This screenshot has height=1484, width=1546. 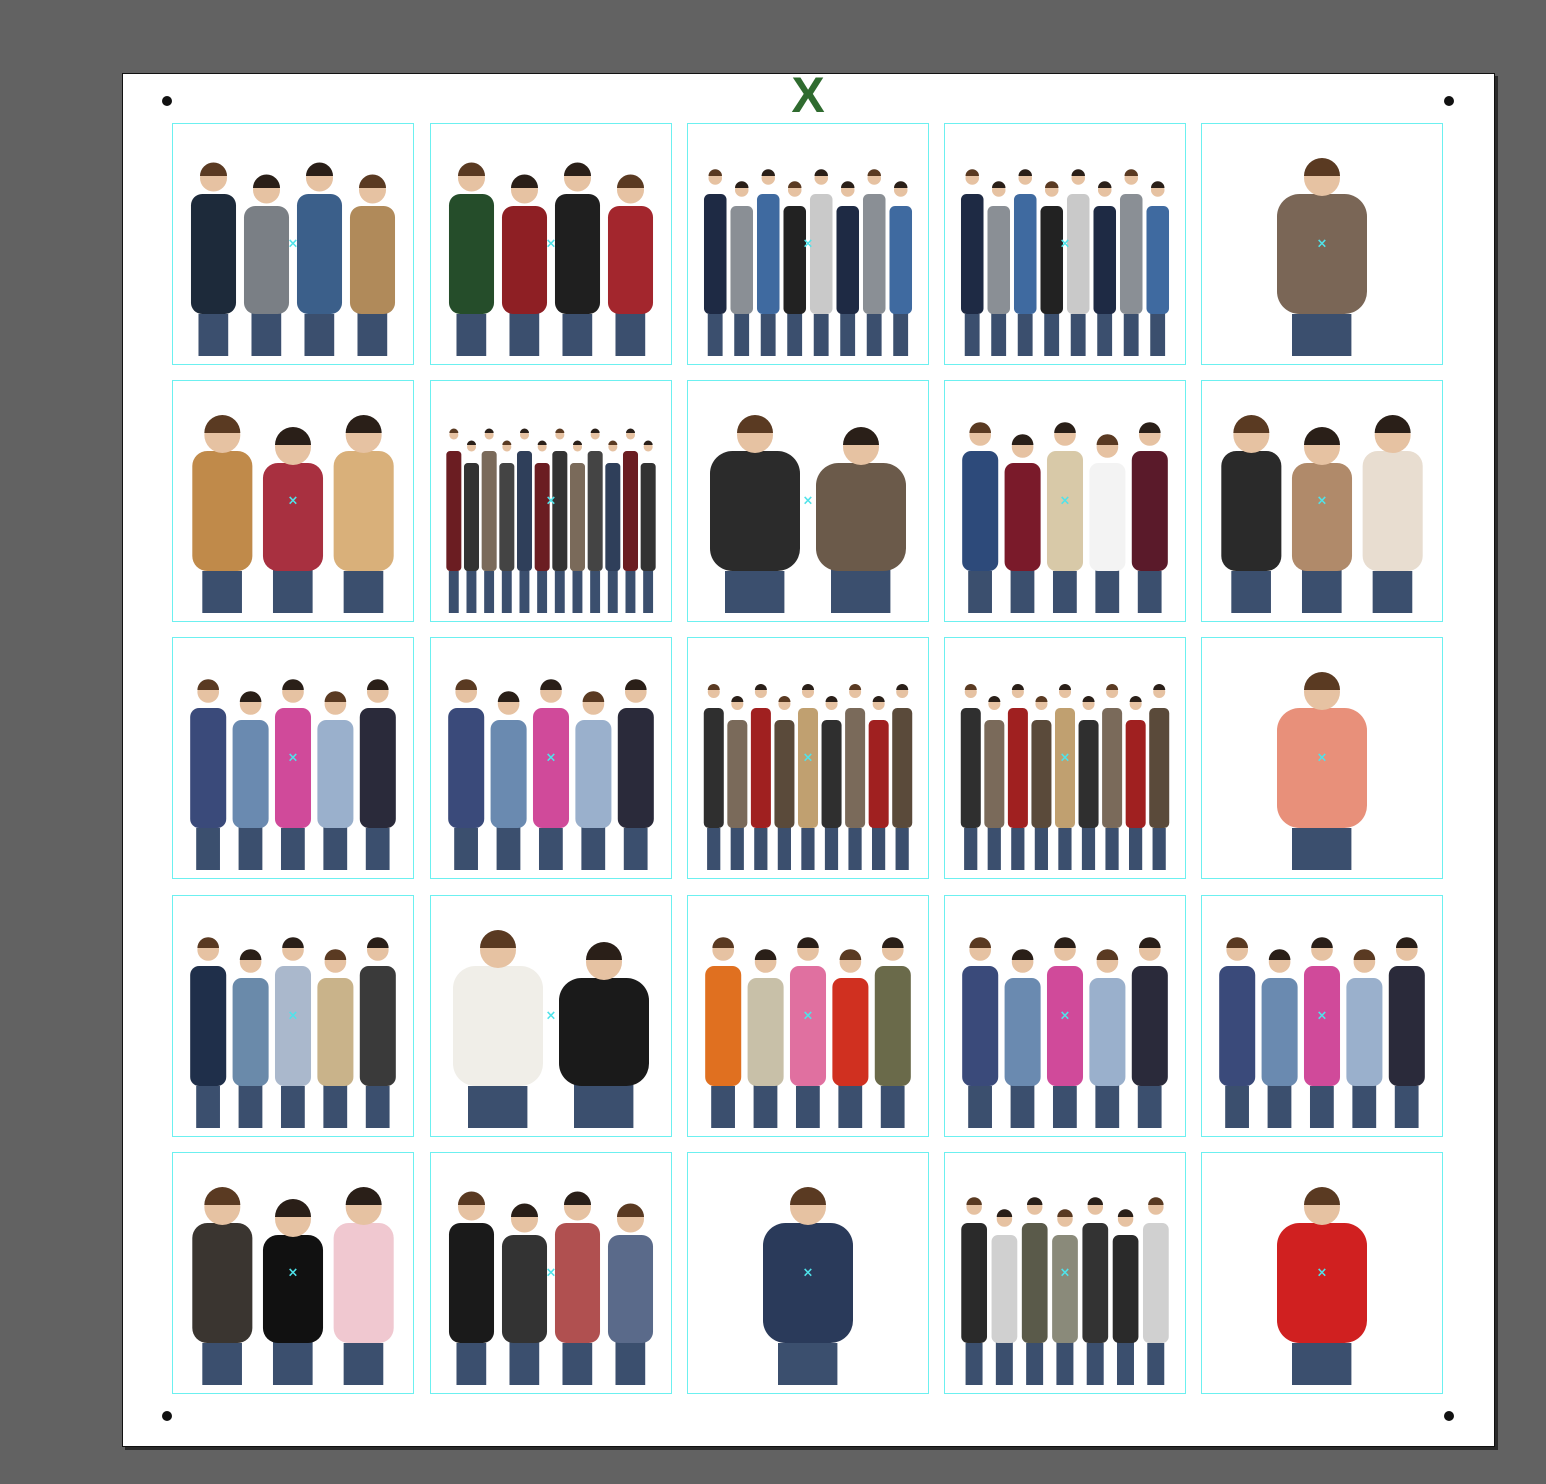 I want to click on photo-cell-family-of-five-portrait: ×, so click(x=293, y=1016).